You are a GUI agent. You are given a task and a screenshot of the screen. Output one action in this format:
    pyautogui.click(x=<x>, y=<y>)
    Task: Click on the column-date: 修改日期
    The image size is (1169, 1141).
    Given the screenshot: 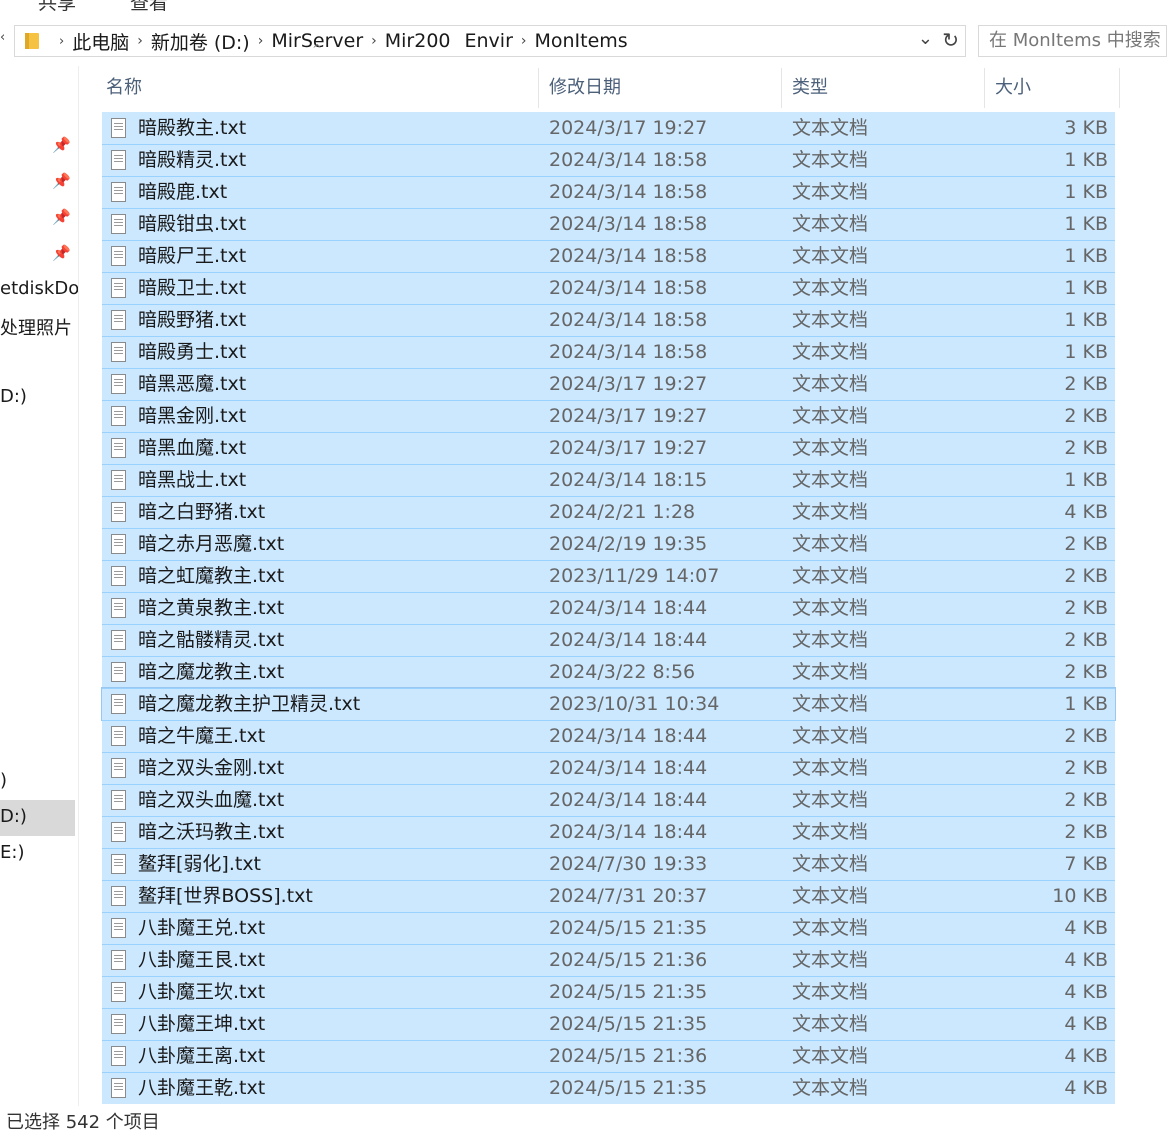 What is the action you would take?
    pyautogui.click(x=662, y=88)
    